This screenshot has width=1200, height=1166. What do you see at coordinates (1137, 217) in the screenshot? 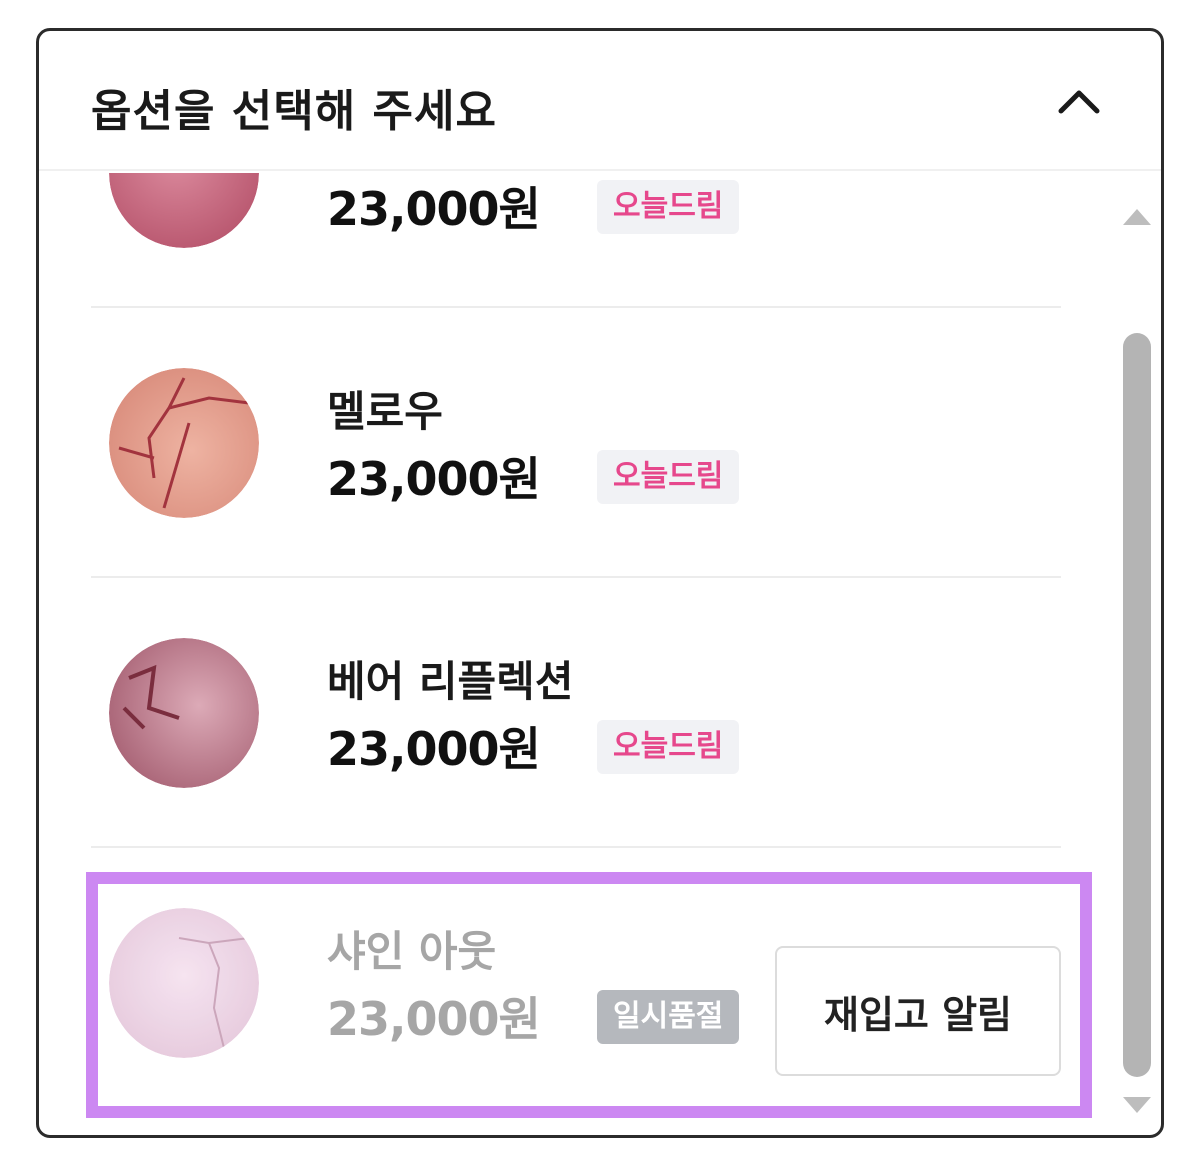
I see `triangle-up-icon` at bounding box center [1137, 217].